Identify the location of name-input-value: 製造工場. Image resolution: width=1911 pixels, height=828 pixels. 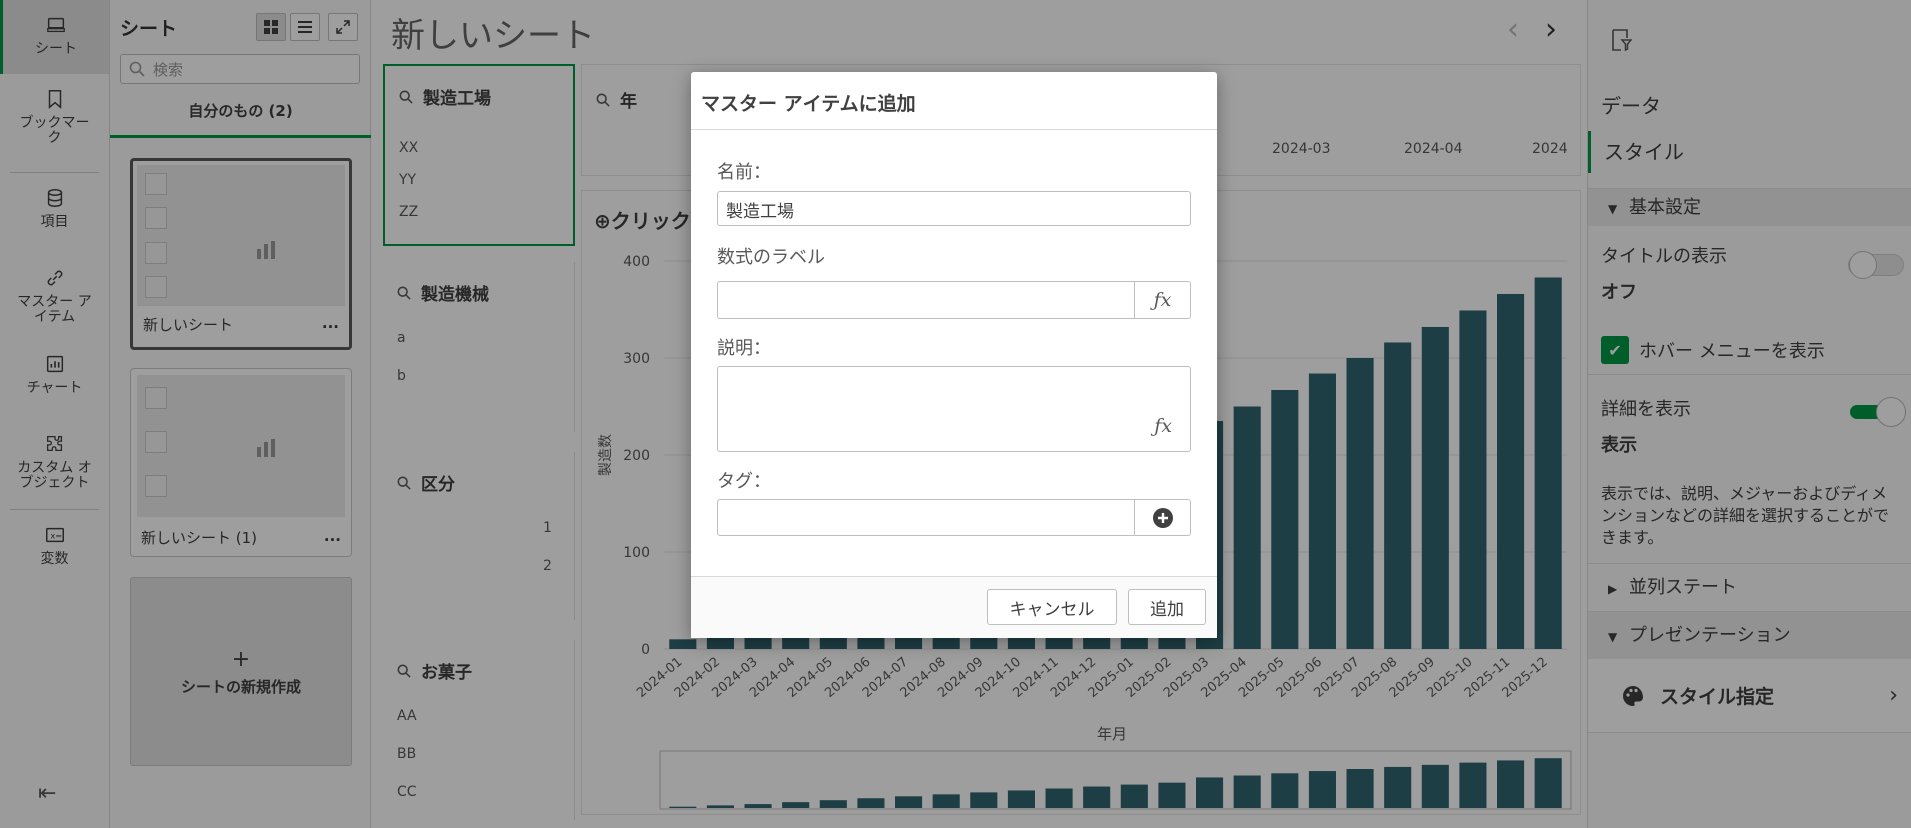
(760, 212).